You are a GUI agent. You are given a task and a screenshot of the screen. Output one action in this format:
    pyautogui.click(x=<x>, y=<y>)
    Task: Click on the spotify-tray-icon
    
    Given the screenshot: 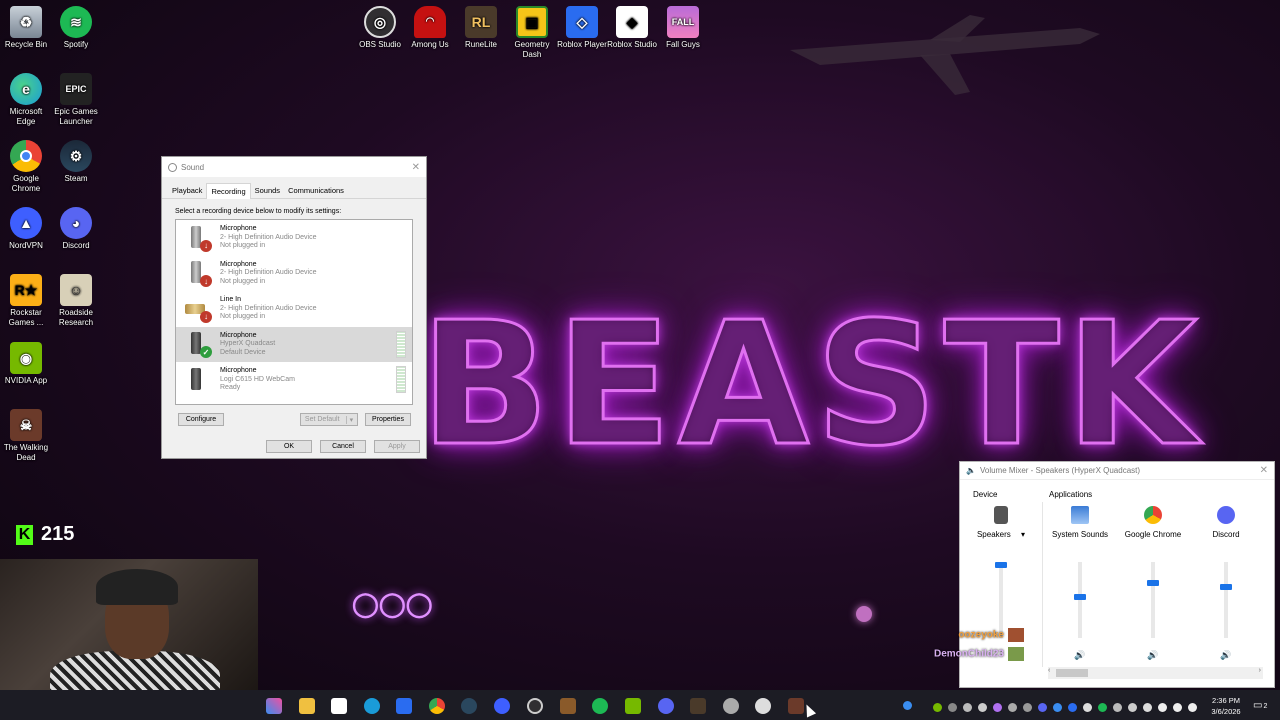 What is the action you would take?
    pyautogui.click(x=1102, y=707)
    